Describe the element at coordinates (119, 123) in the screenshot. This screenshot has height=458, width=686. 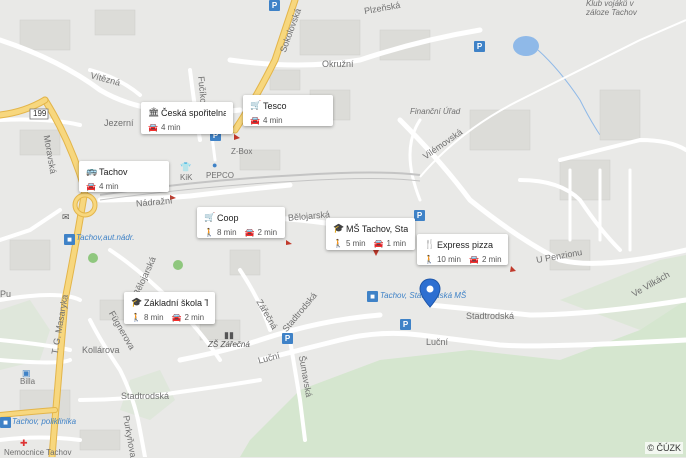
I see `street-label: Jezerní` at that location.